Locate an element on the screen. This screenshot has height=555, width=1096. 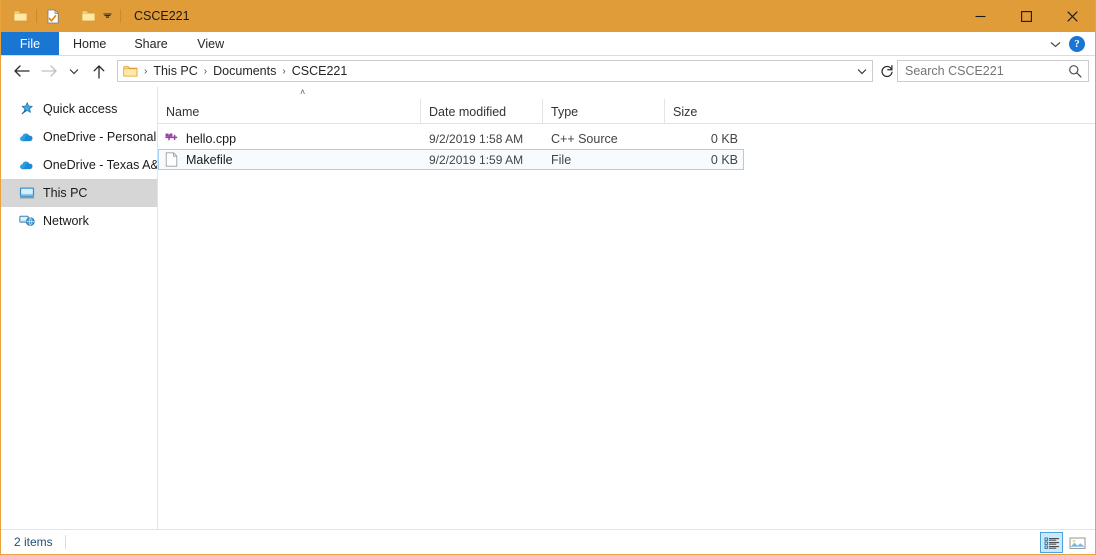
column-header-date-modified: Date modified is located at coordinates (481, 111).